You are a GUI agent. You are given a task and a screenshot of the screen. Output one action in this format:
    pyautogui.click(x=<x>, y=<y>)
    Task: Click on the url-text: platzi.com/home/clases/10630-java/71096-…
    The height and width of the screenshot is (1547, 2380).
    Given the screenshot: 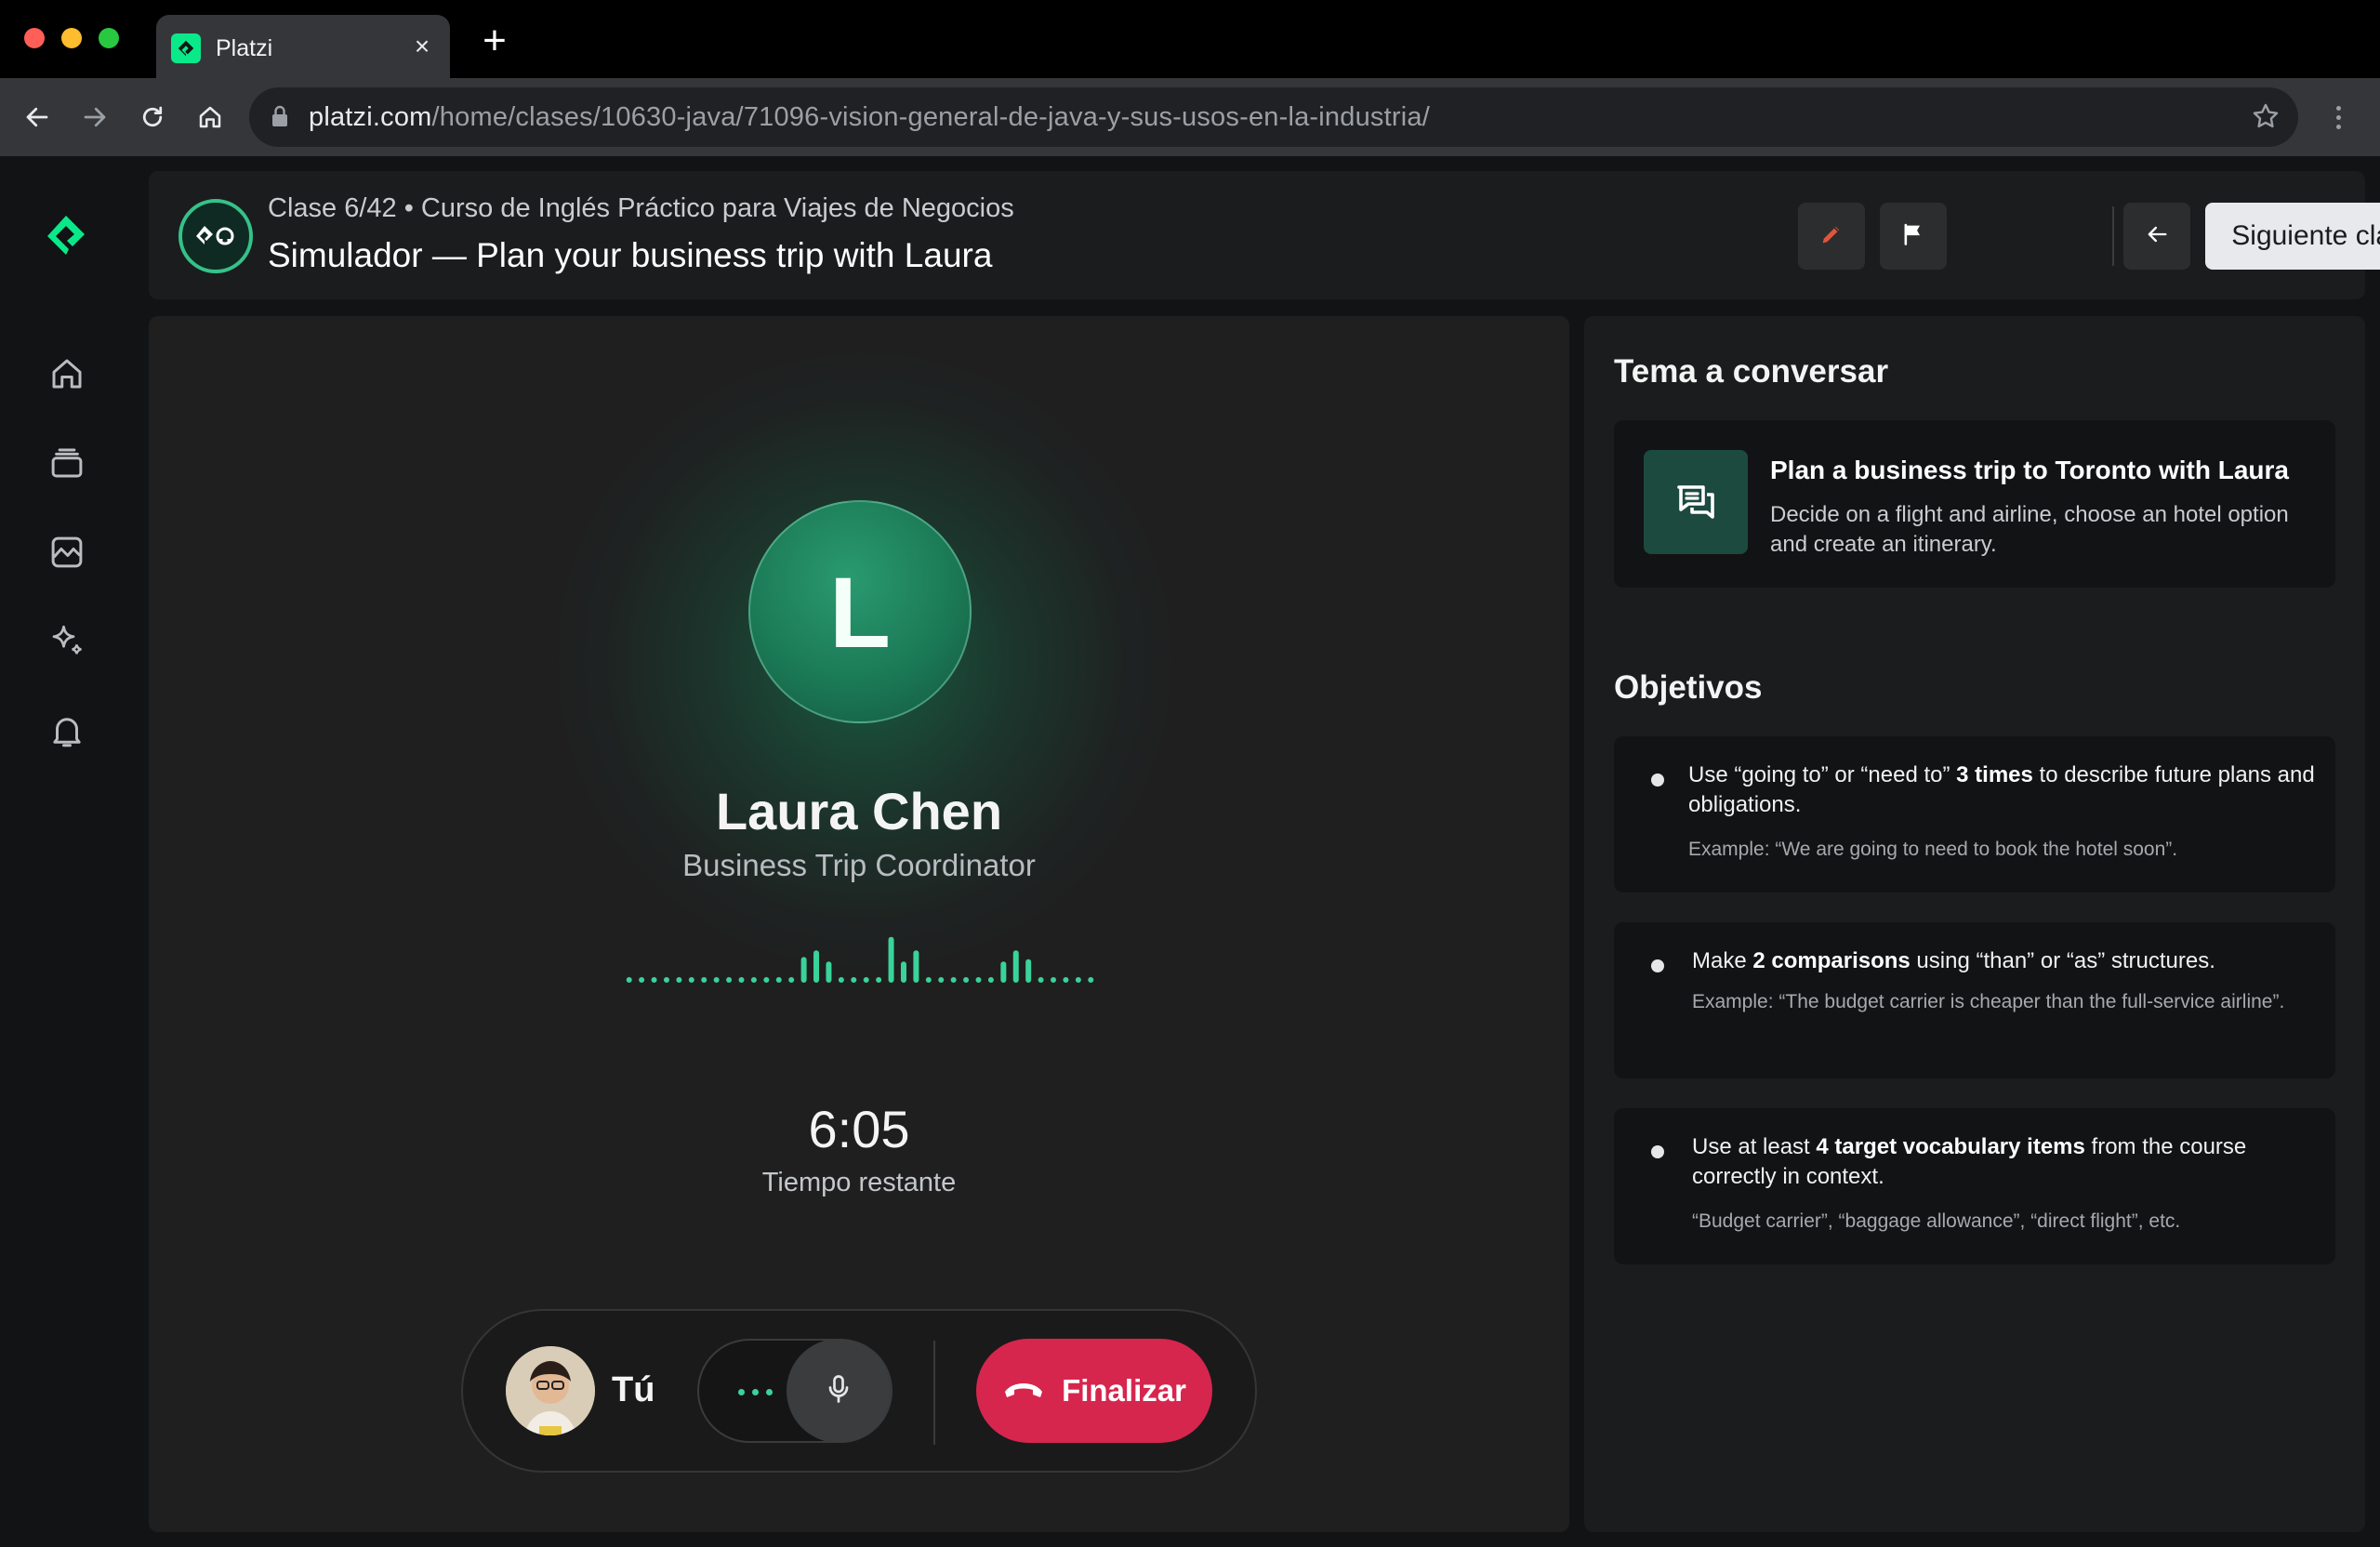 What is the action you would take?
    pyautogui.click(x=869, y=117)
    